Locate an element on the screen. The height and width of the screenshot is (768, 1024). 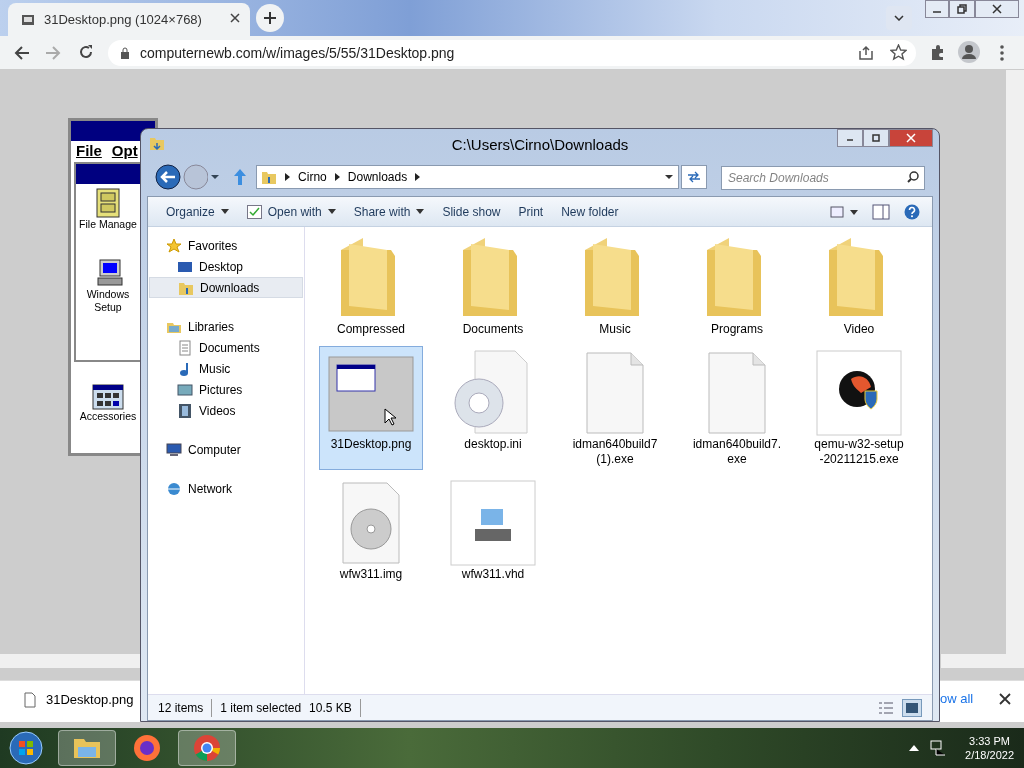
vertical-scrollbar is located at coordinates (1015, 369).